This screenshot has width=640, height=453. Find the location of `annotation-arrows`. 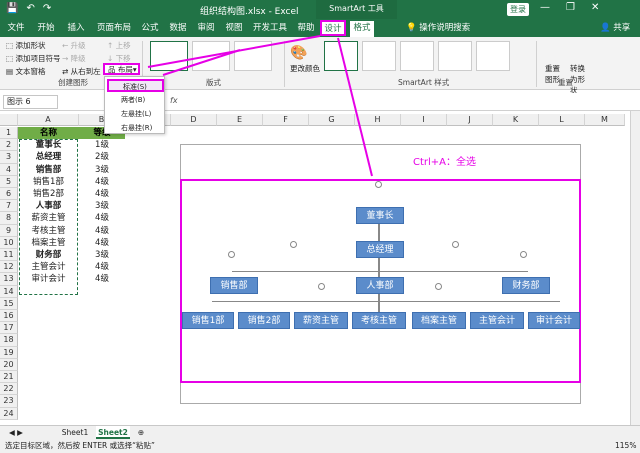

annotation-arrows is located at coordinates (260, 106).